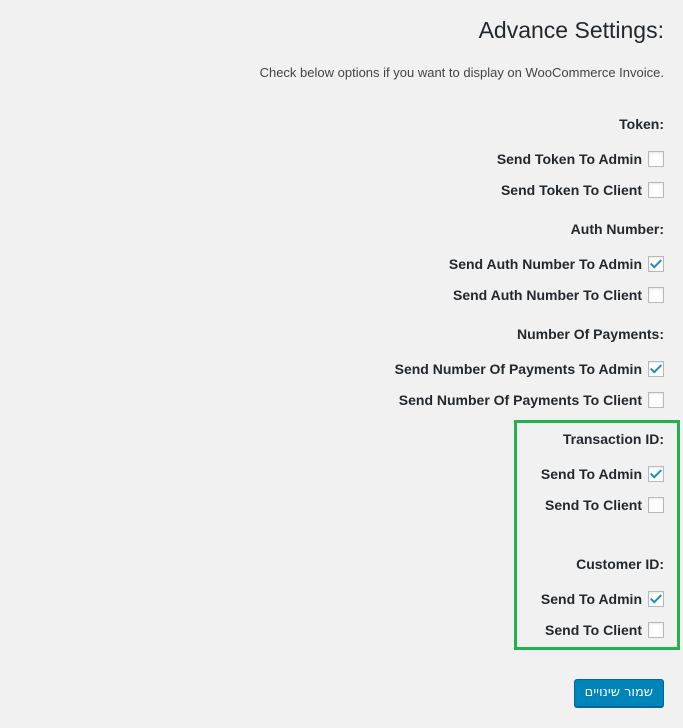 The height and width of the screenshot is (728, 683). Describe the element at coordinates (520, 400) in the screenshot. I see `option-label: Send Number Of Payments To Client` at that location.